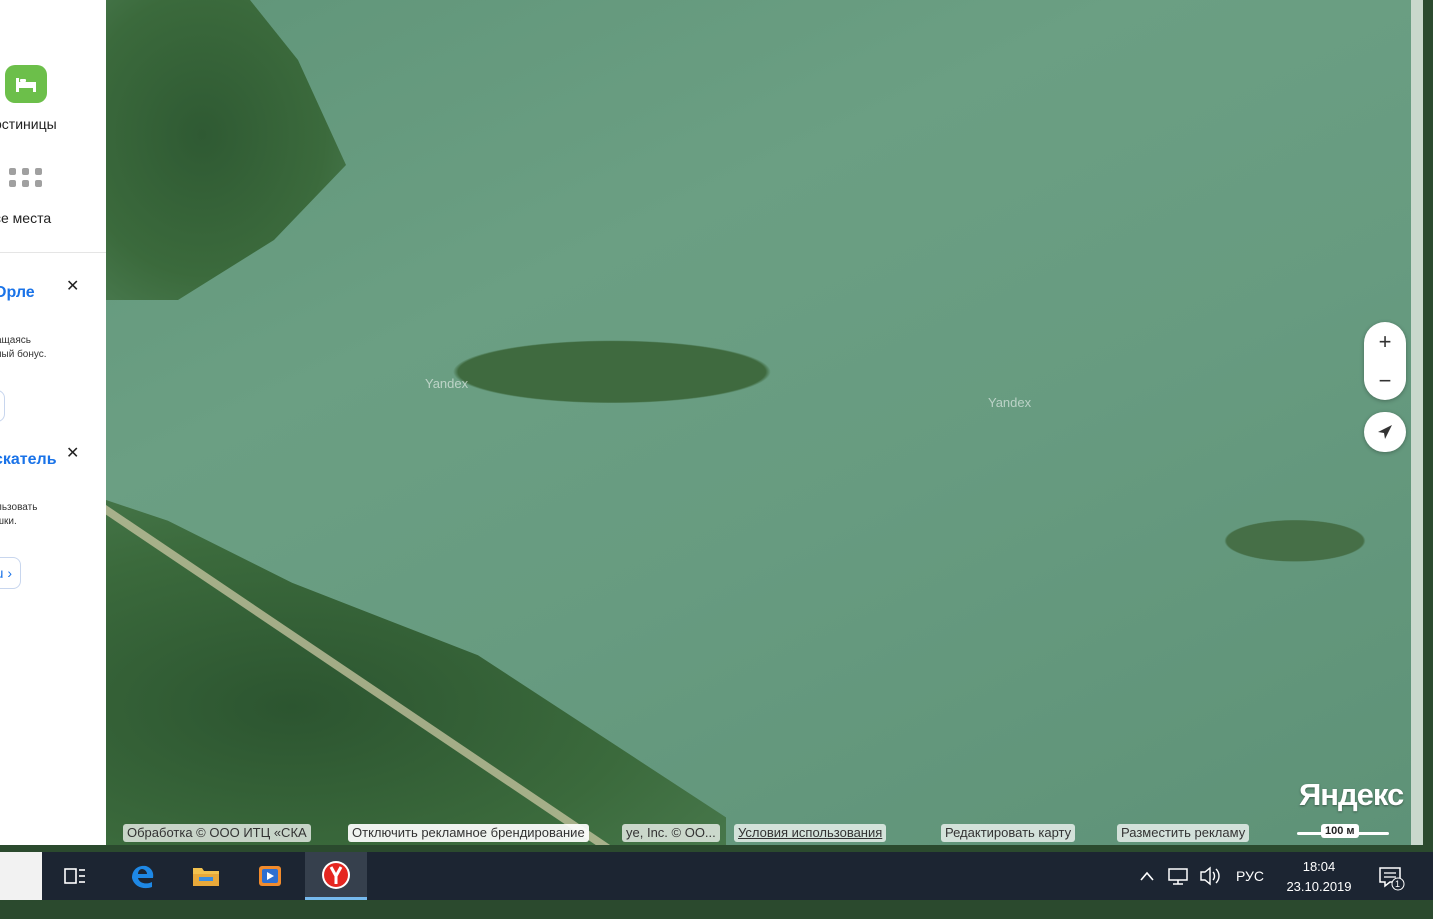 The image size is (1433, 919). Describe the element at coordinates (217, 833) in the screenshot. I see `copyright-text: Обработка © ООО ИТЦ «СКА` at that location.